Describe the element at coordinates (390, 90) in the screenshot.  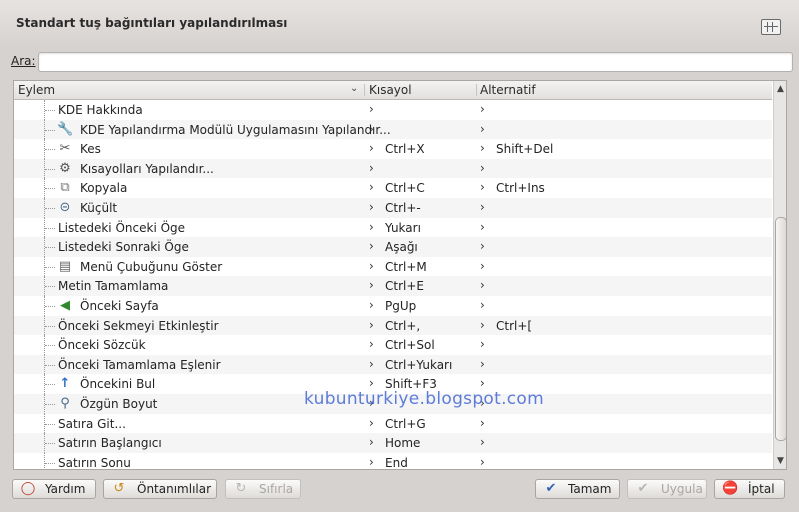
I see `column-header-shortcut: Kısayol` at that location.